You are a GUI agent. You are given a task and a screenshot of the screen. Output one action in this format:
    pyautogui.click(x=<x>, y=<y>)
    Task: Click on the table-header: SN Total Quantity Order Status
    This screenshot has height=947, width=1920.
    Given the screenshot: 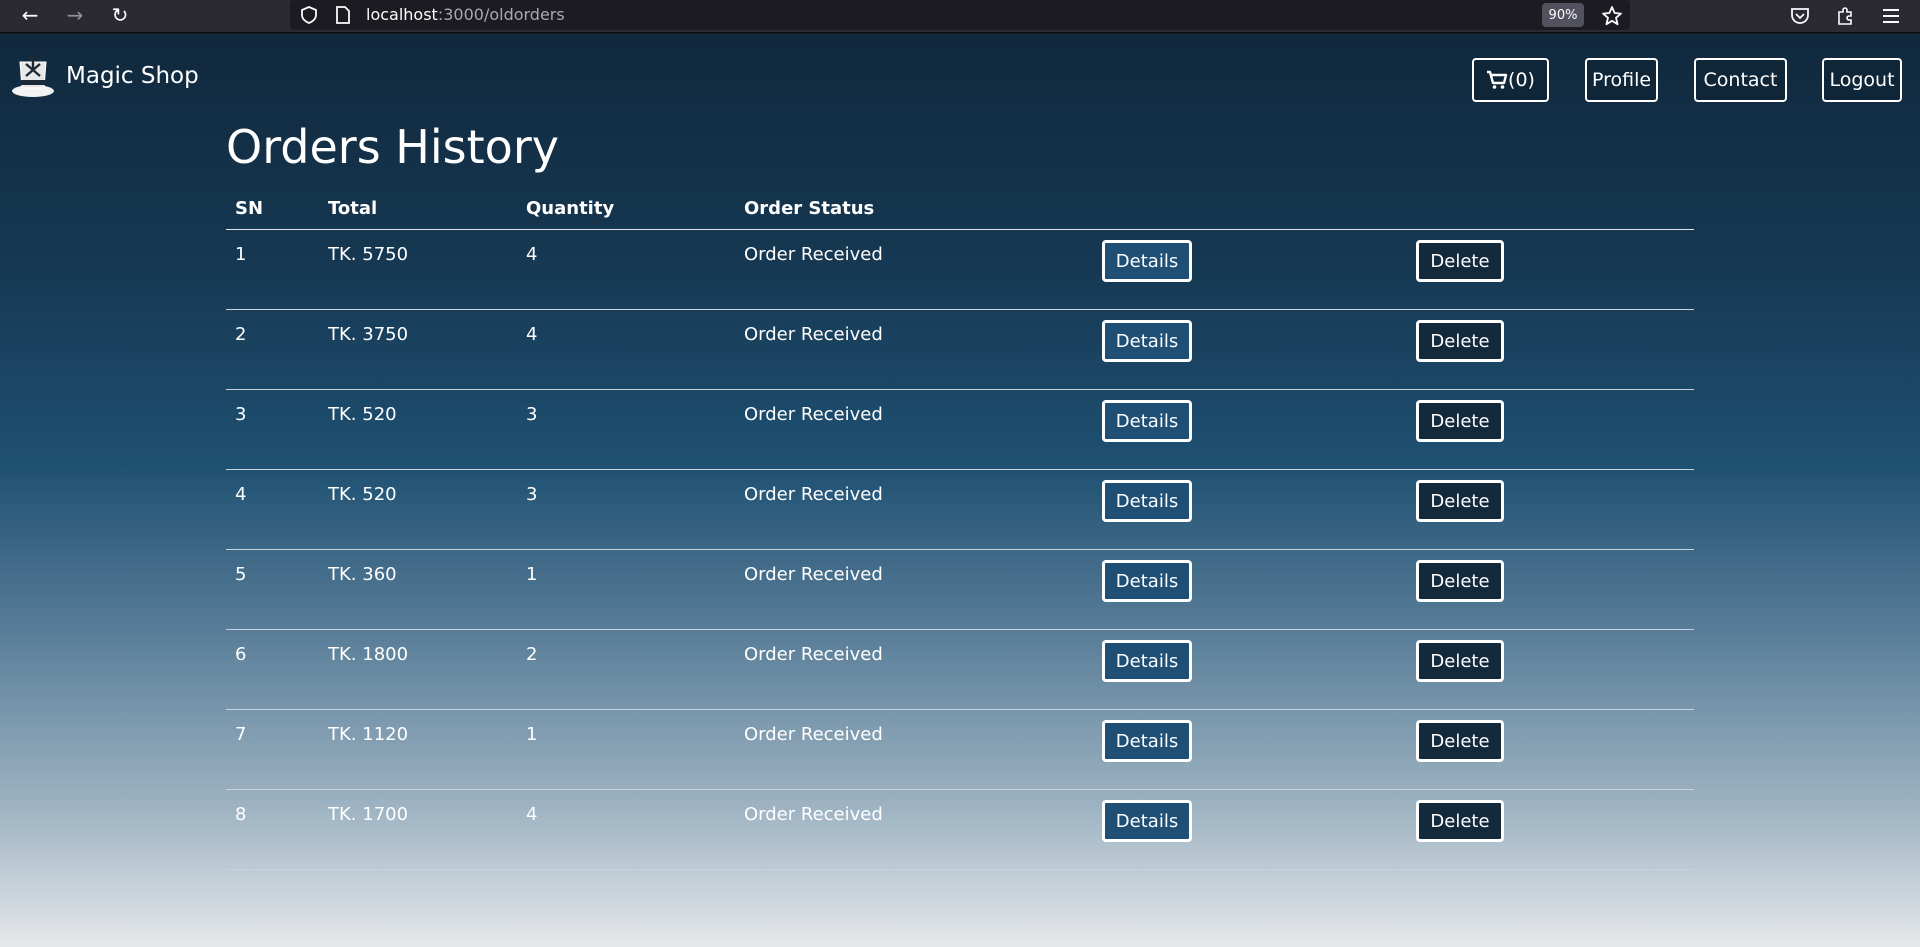 What is the action you would take?
    pyautogui.click(x=960, y=212)
    